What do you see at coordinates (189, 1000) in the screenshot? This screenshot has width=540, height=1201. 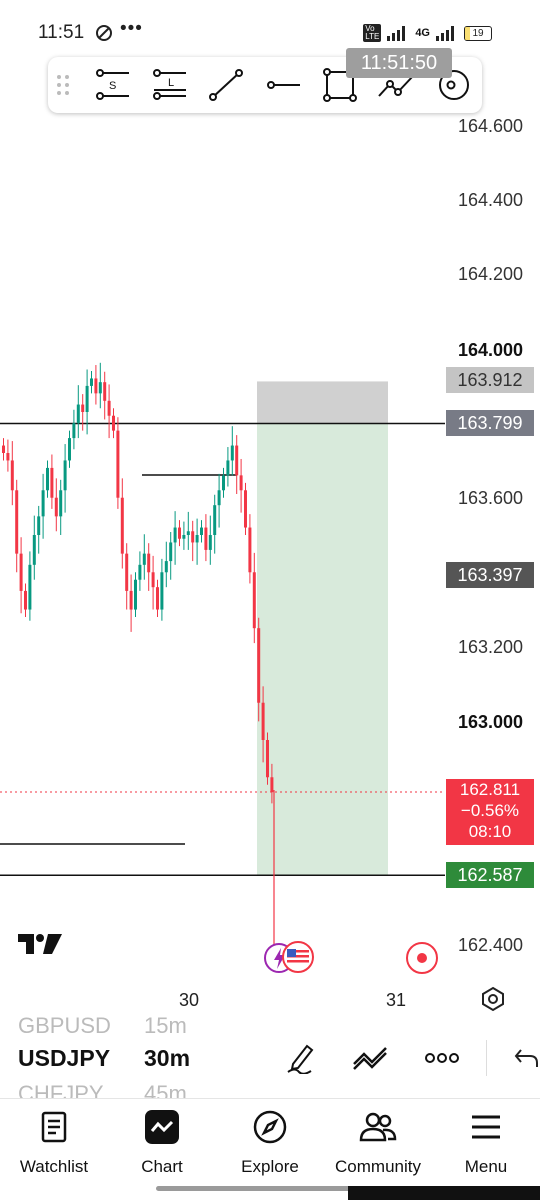 I see `time-axis-label: 30` at bounding box center [189, 1000].